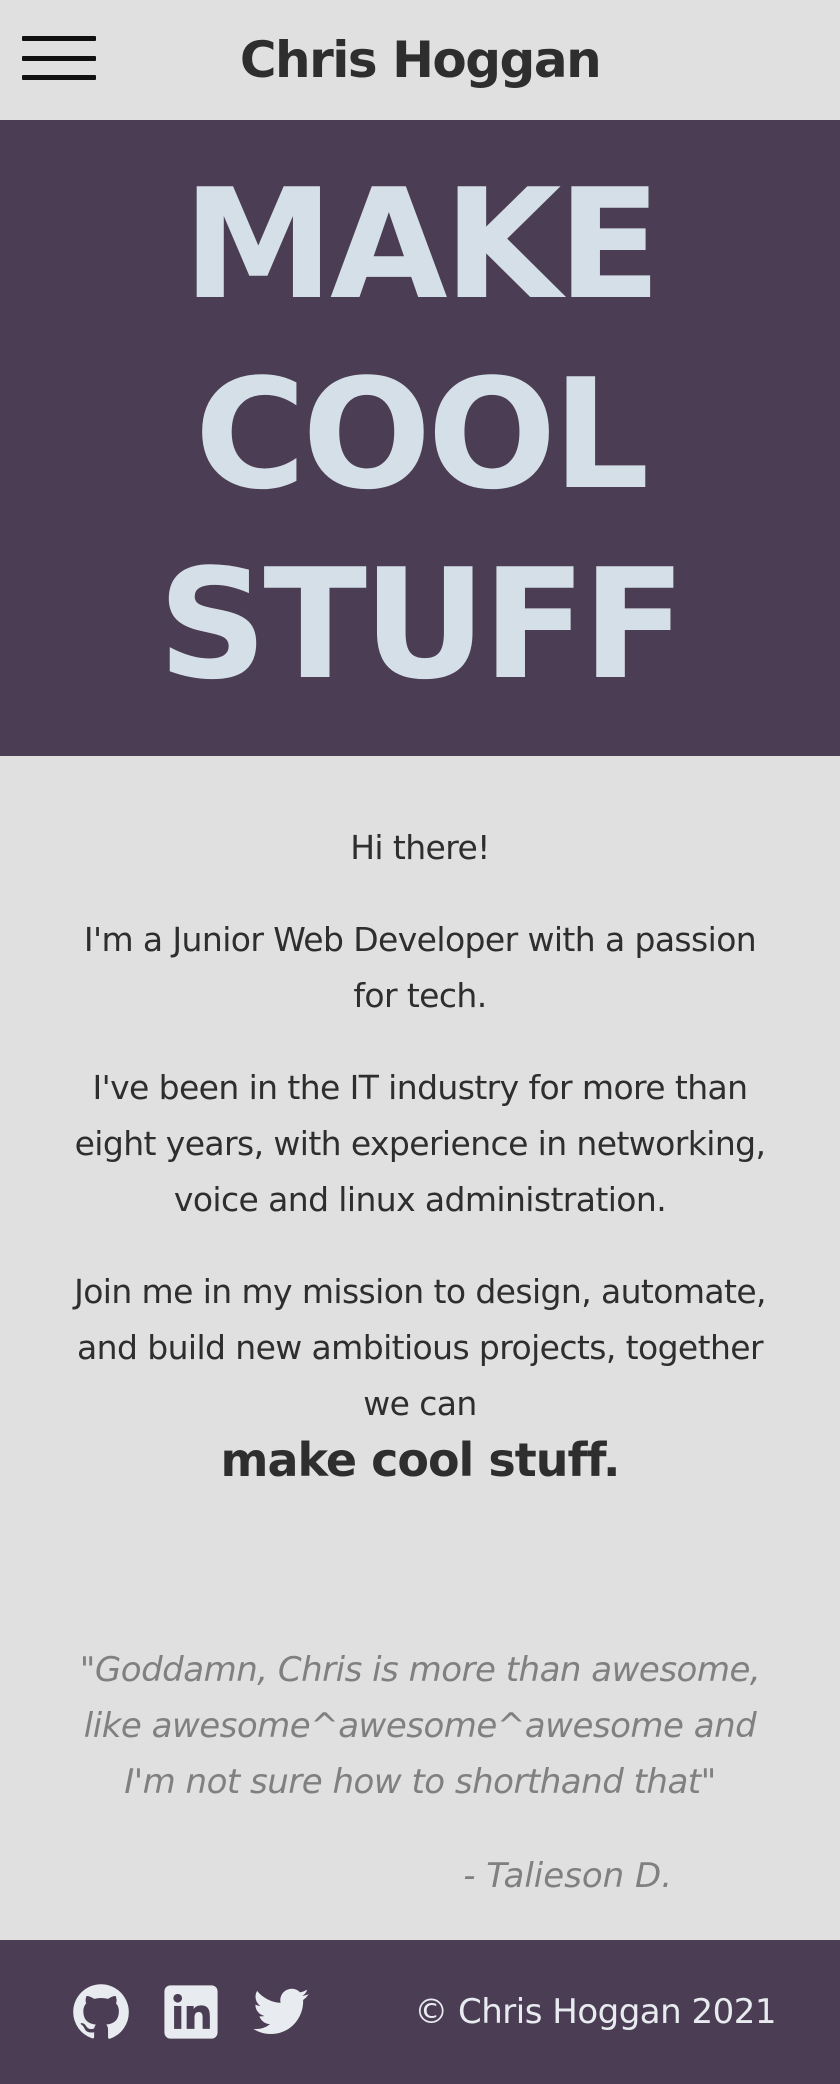  What do you see at coordinates (595, 2012) in the screenshot?
I see `copyright-text: © Chris Hoggan 2021` at bounding box center [595, 2012].